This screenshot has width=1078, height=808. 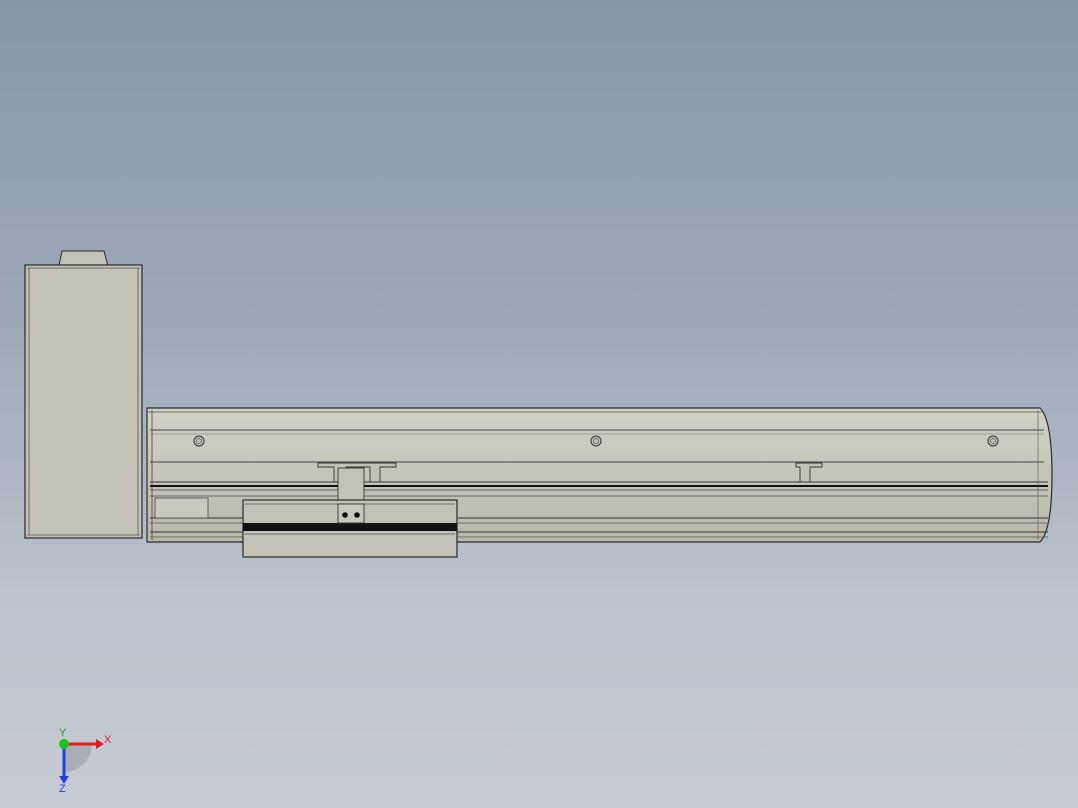 I want to click on x-axis-label: X, so click(x=108, y=740).